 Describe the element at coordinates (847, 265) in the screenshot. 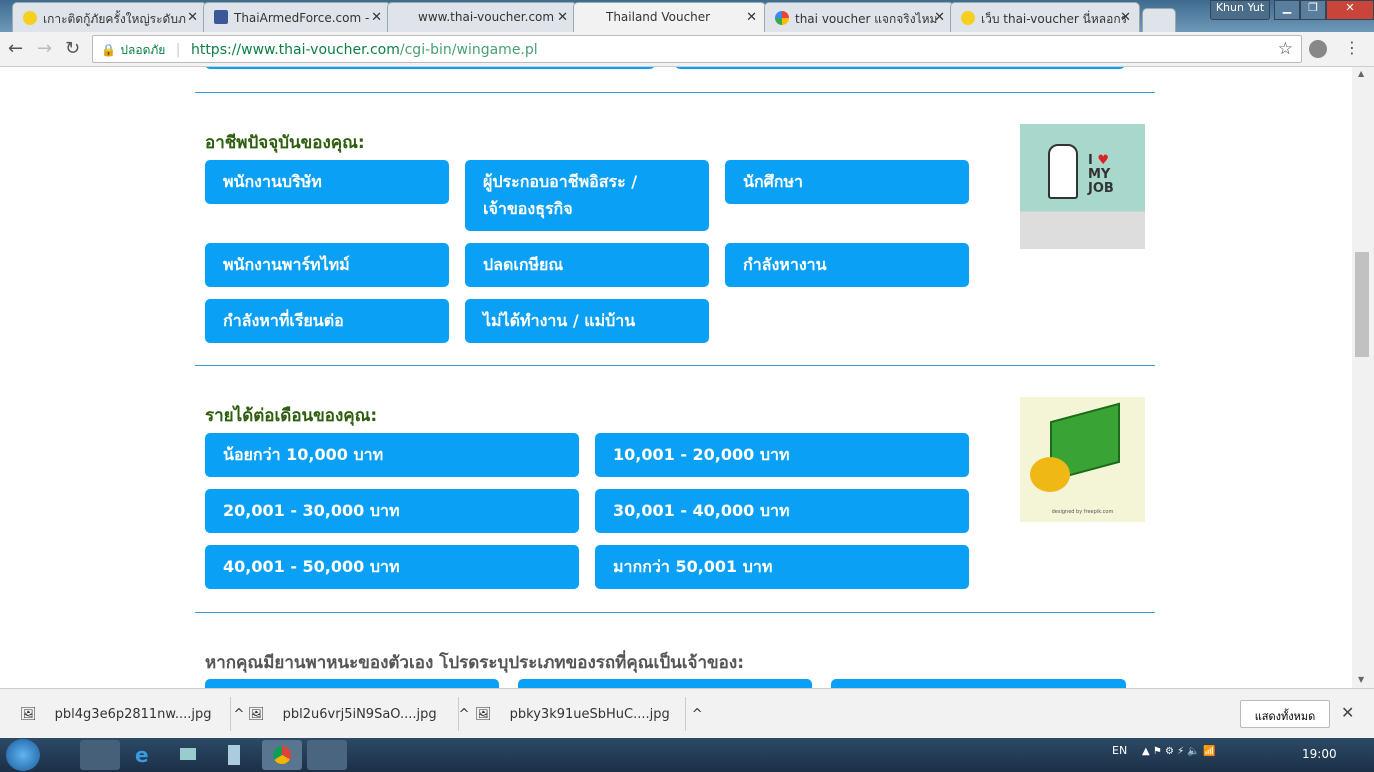

I see `occupation-option: กำลังหางาน` at that location.